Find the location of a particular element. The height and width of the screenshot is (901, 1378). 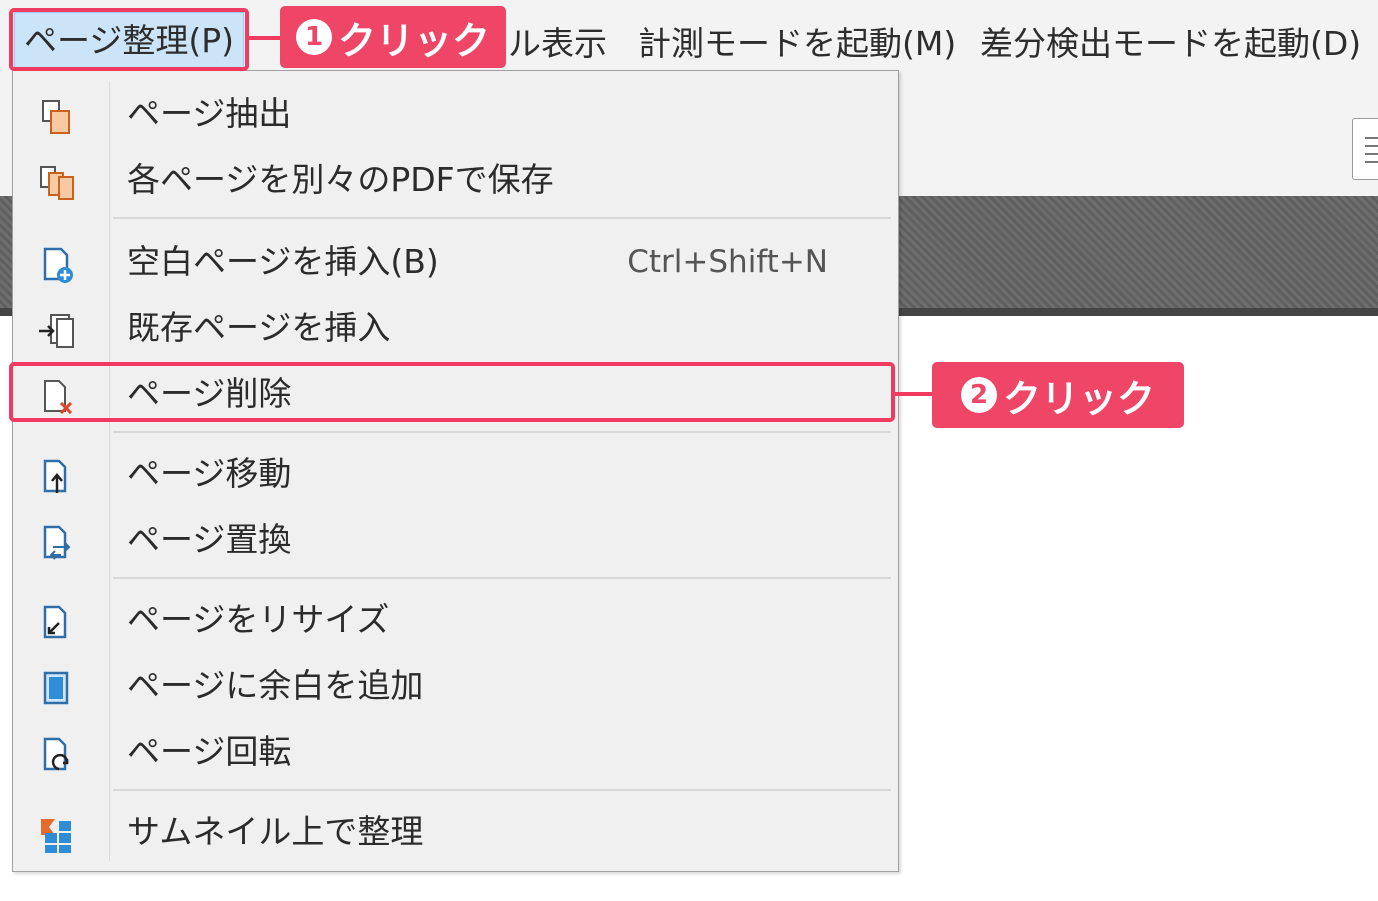

callout-connector-step2 is located at coordinates (914, 394).